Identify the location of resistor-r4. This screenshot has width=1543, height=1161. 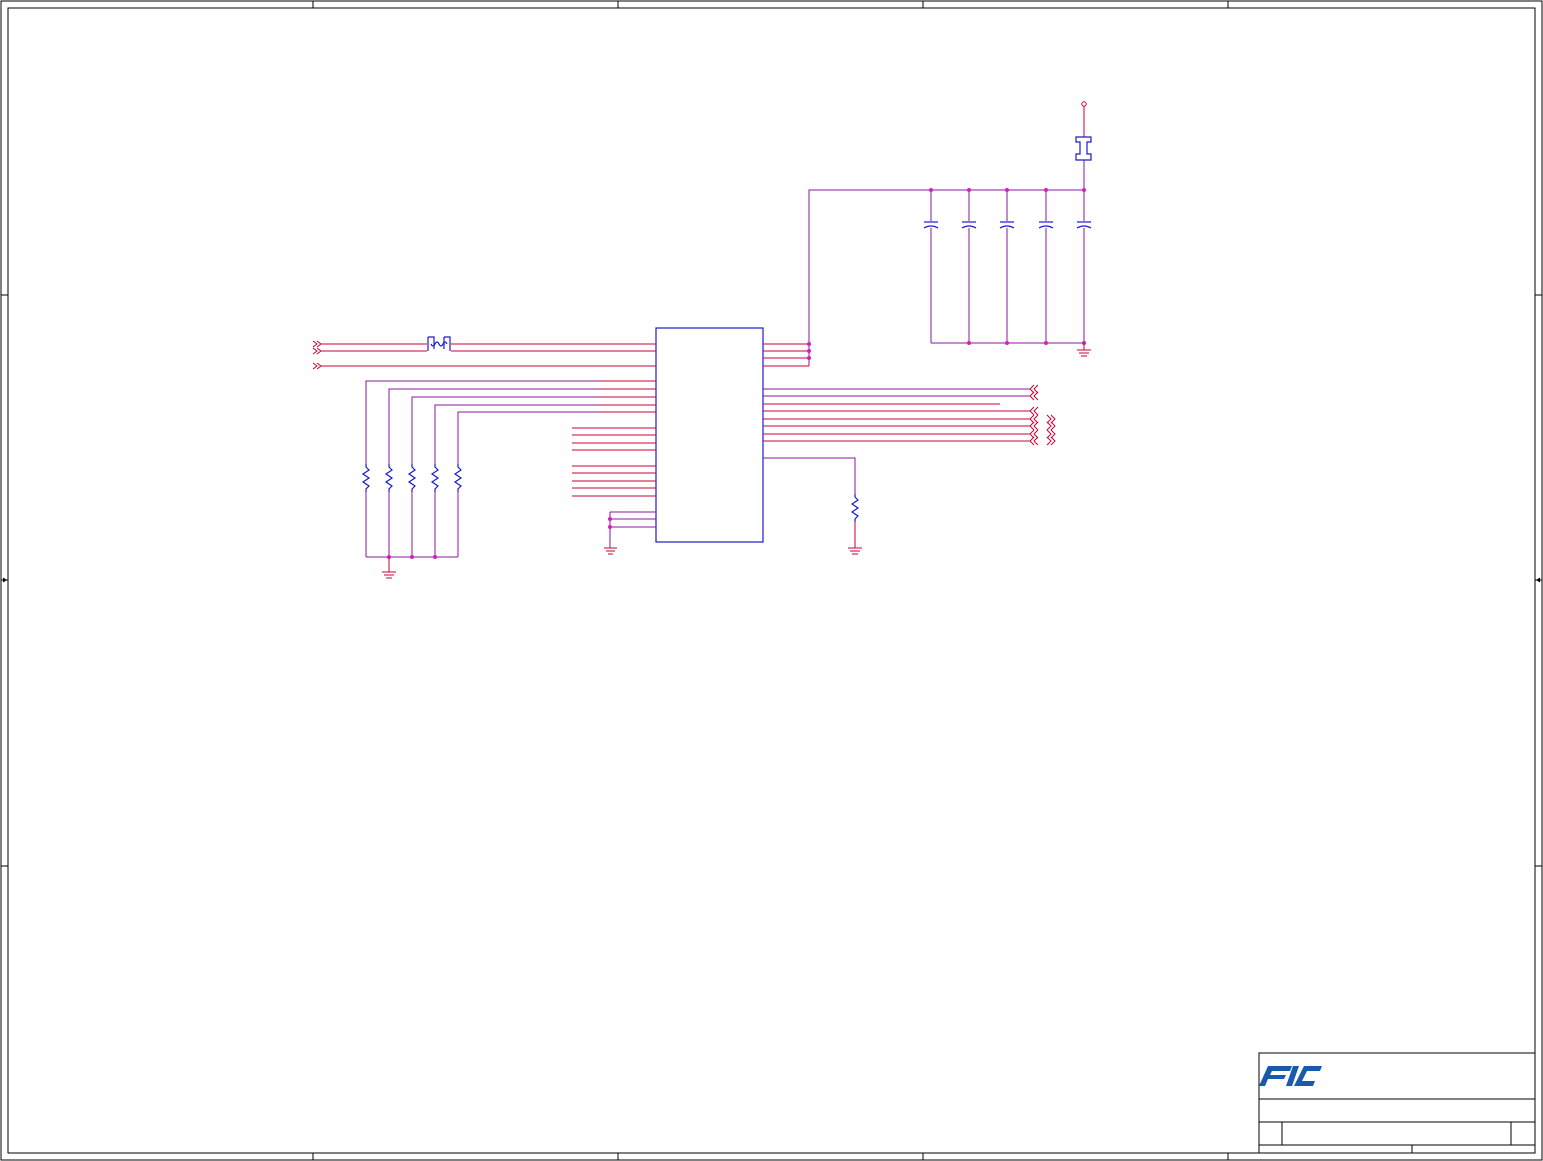
(435, 478).